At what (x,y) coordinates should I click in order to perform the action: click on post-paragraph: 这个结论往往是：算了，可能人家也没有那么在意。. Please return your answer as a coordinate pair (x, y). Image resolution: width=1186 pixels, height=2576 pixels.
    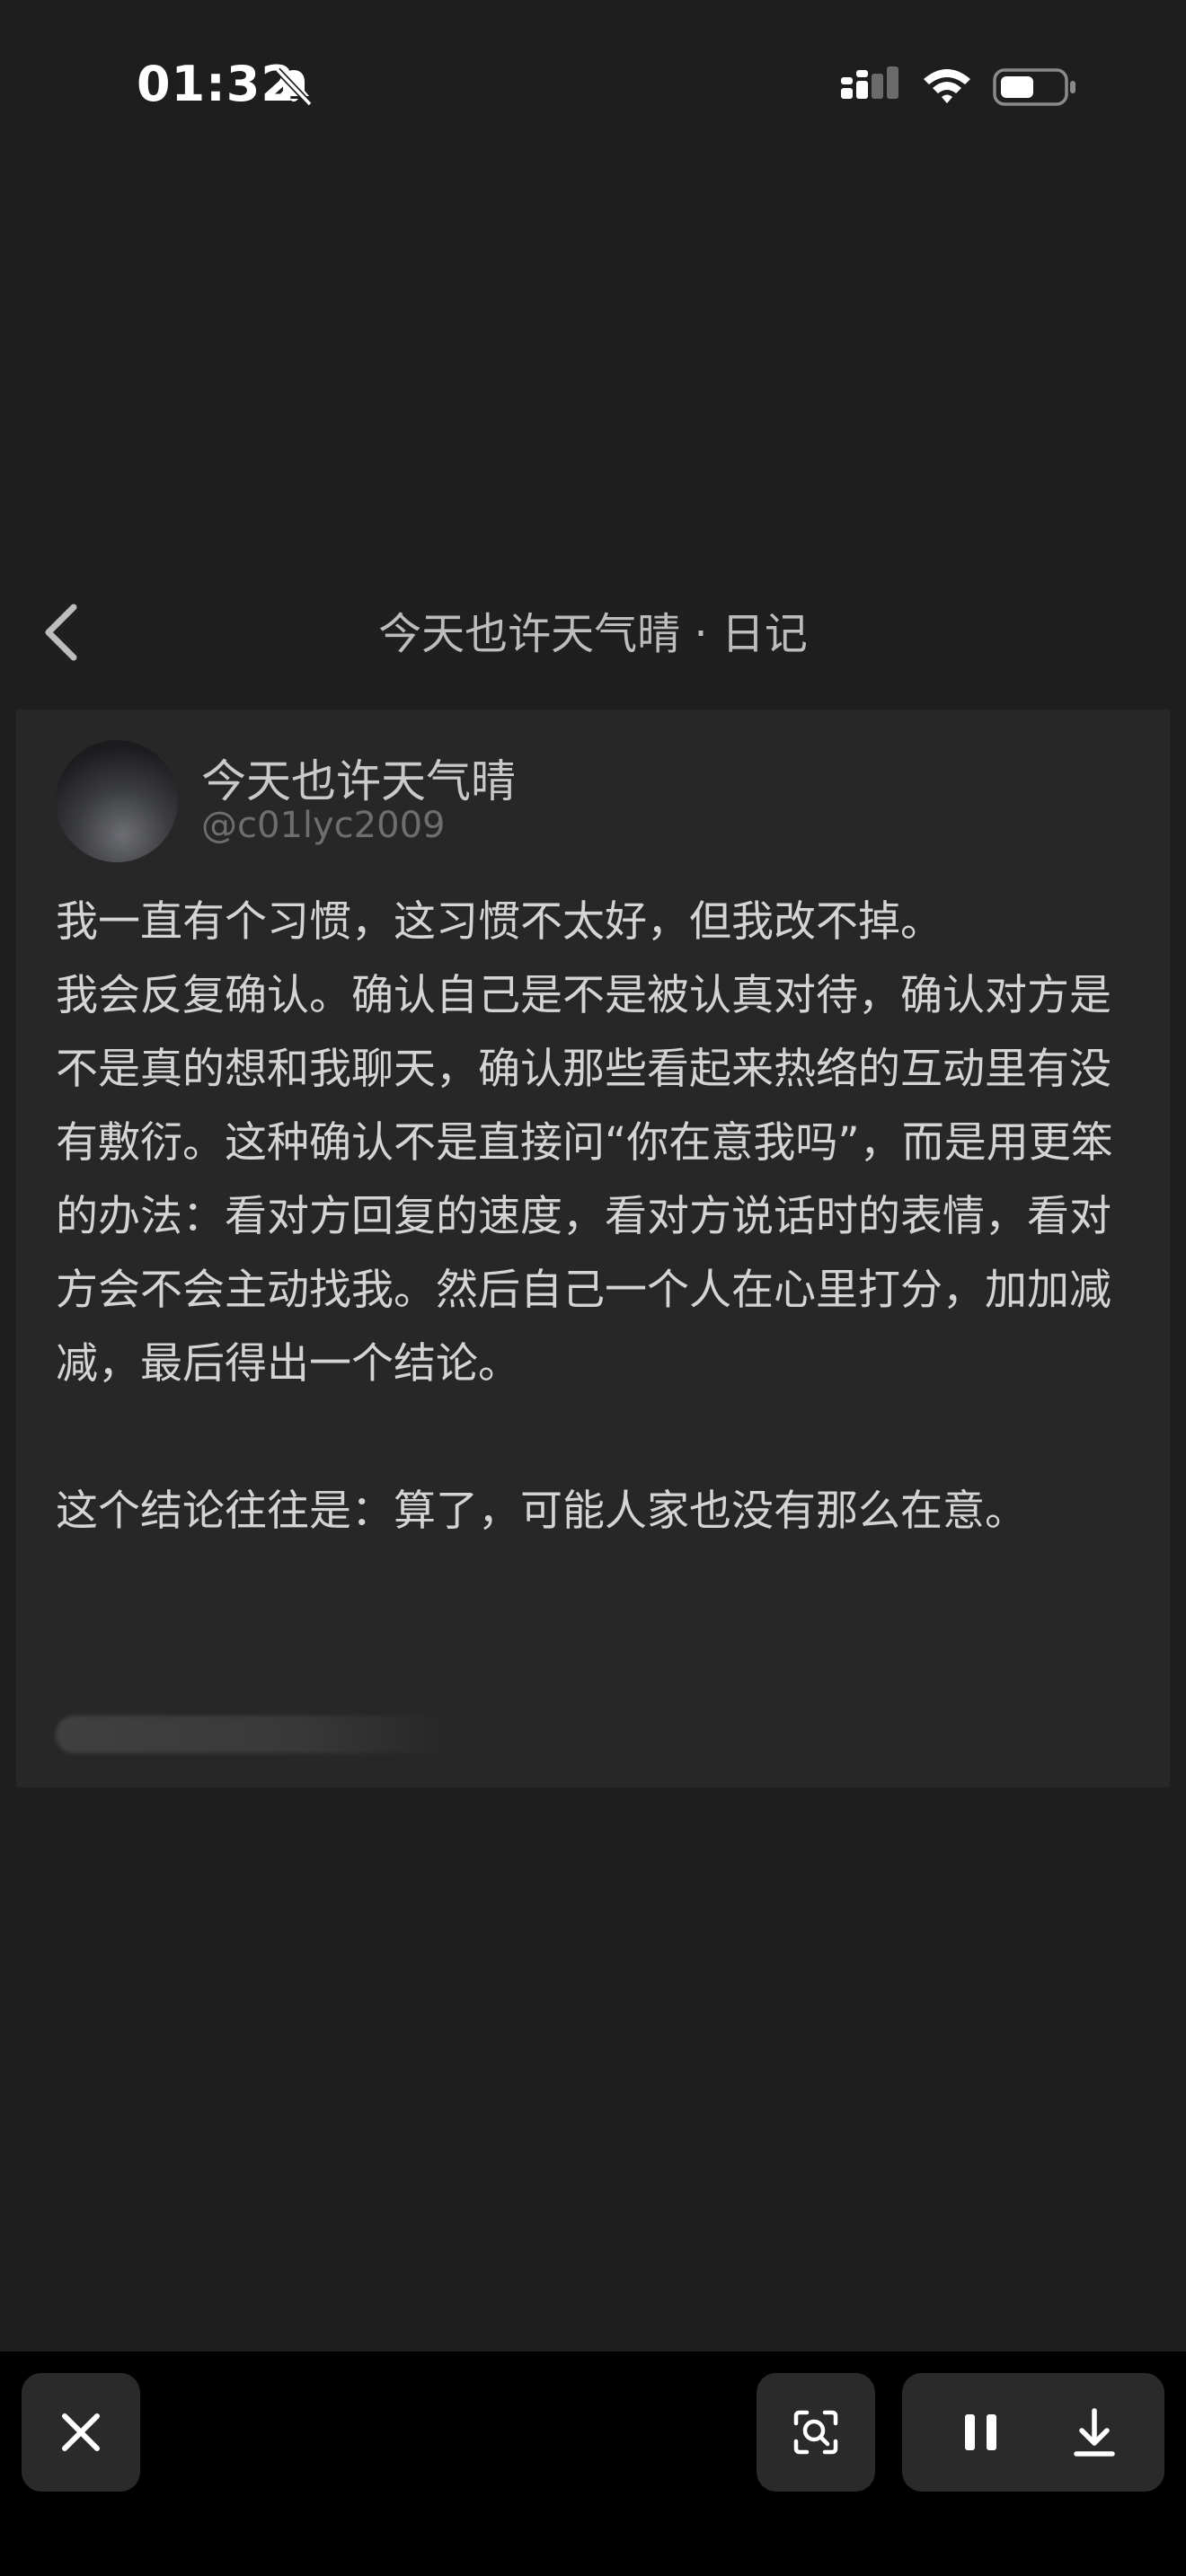
    Looking at the image, I should click on (541, 1511).